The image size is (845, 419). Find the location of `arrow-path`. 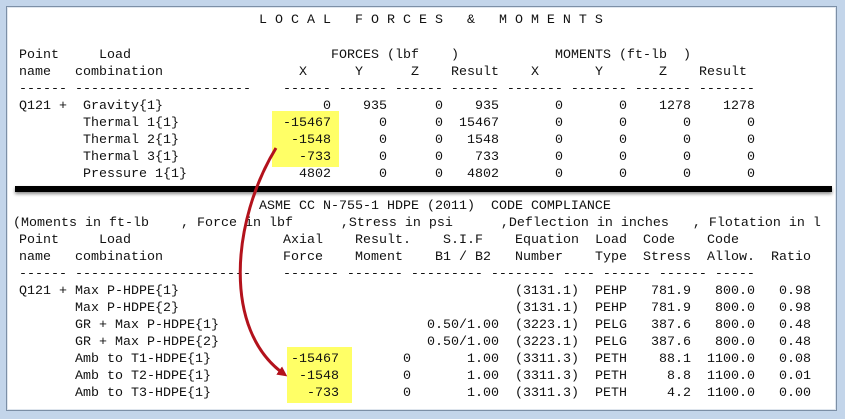

arrow-path is located at coordinates (263, 262).